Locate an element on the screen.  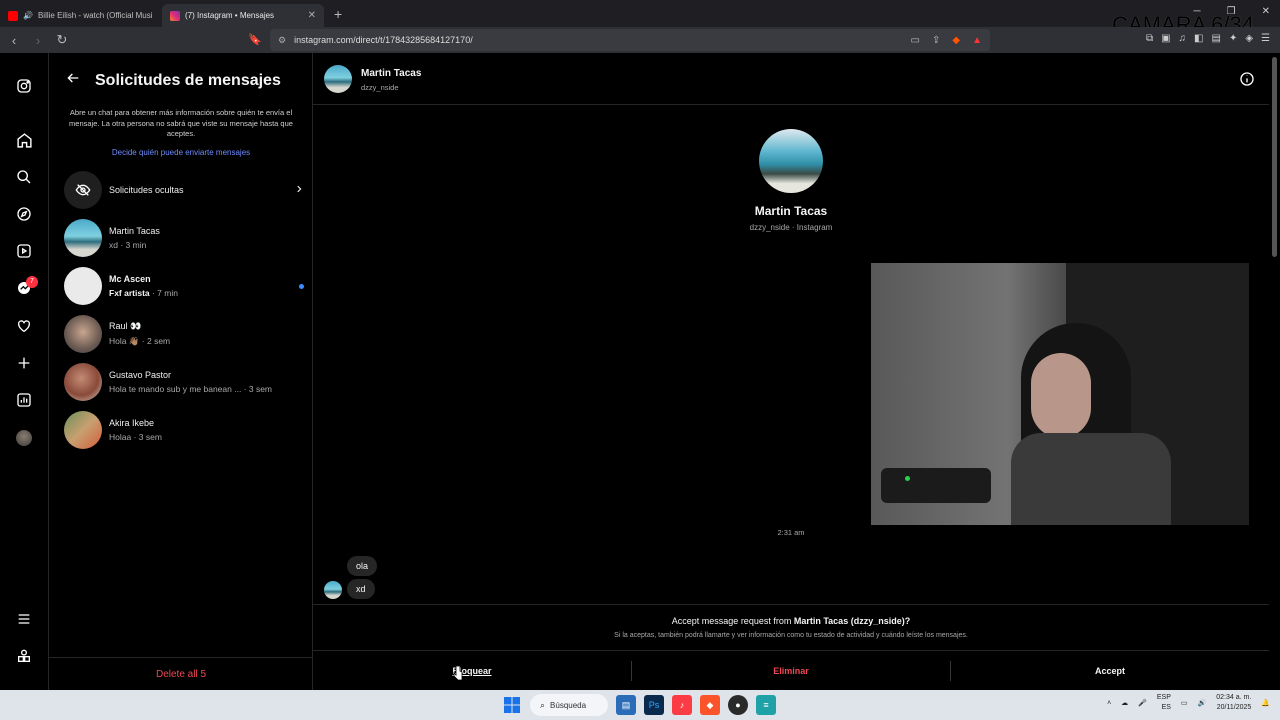
block-button: Bloquear is located at coordinates (472, 671).